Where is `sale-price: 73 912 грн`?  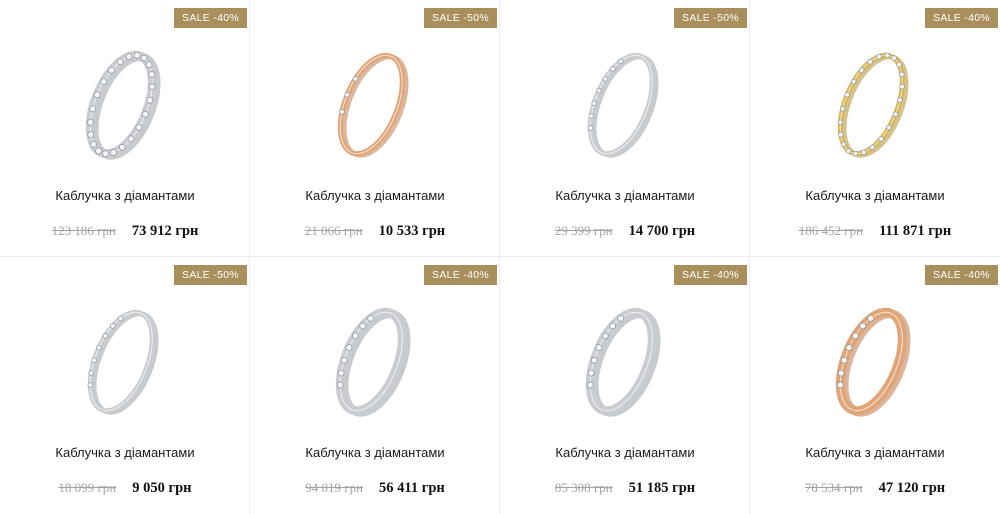 sale-price: 73 912 грн is located at coordinates (165, 231).